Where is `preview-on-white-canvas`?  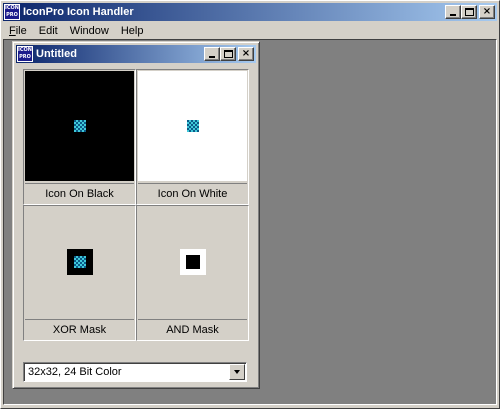
preview-on-white-canvas is located at coordinates (192, 126).